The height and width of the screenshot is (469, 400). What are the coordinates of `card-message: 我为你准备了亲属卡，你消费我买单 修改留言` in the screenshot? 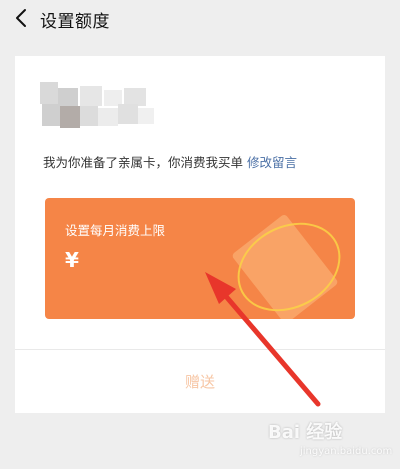 It's located at (170, 161).